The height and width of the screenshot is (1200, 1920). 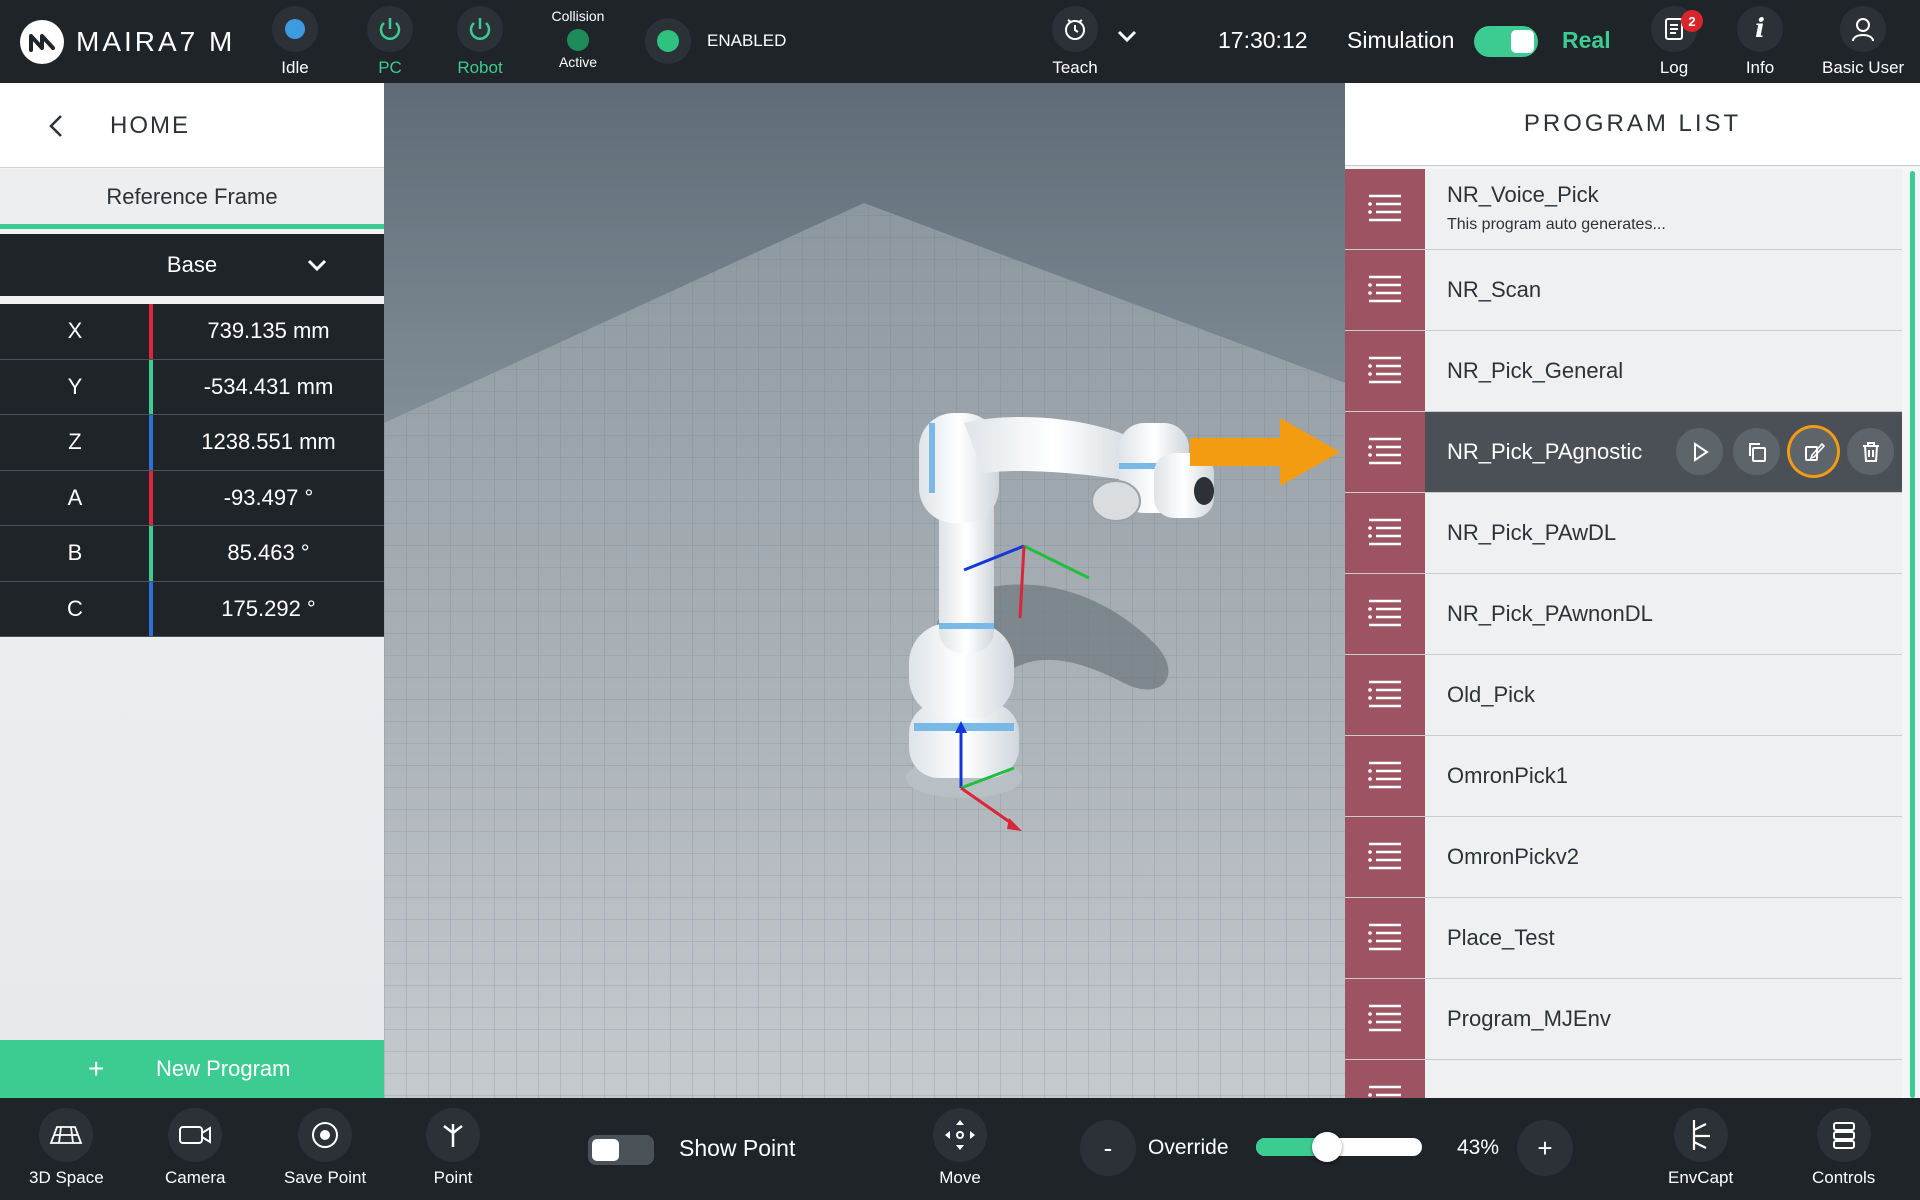 I want to click on enable-button: ENABLED, so click(x=715, y=41).